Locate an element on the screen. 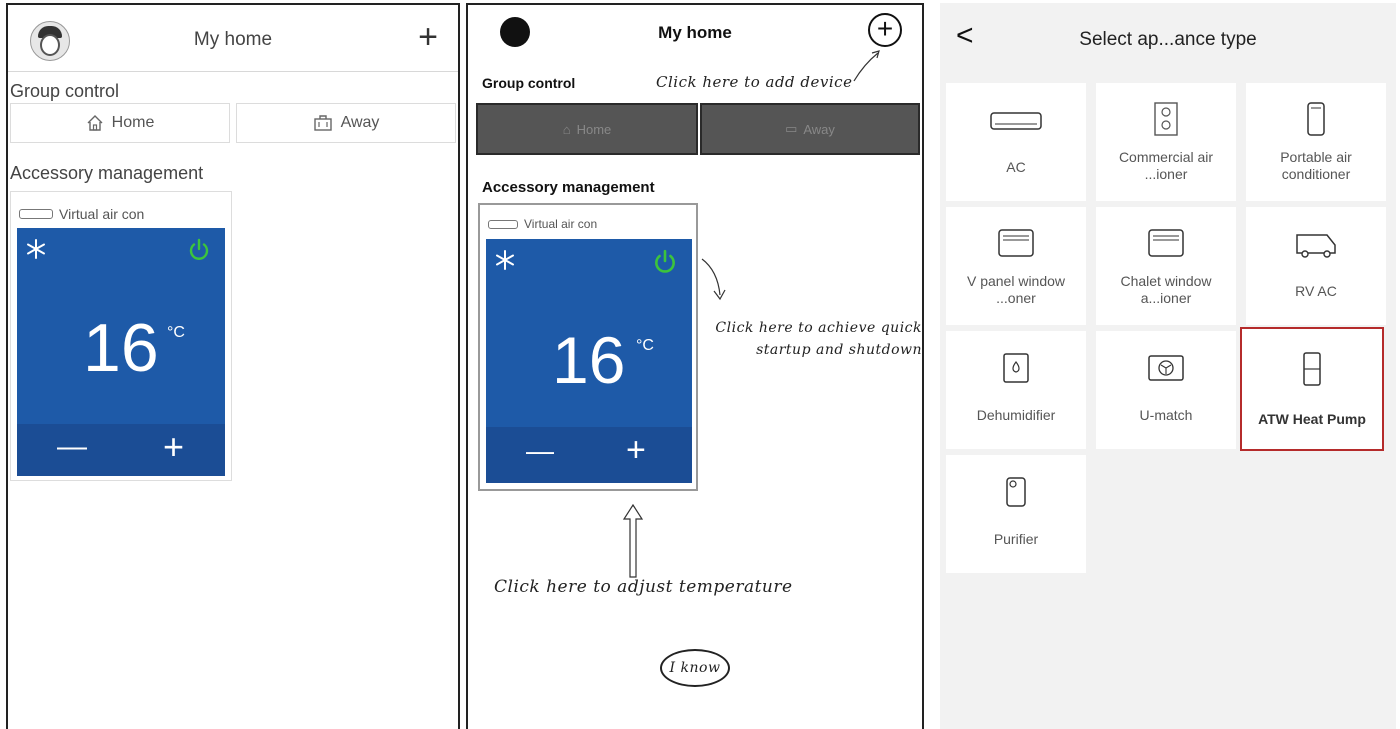 The image size is (1400, 729). appliance-tile-chalet-window-ac: Chalet window a...ioner is located at coordinates (1166, 266).